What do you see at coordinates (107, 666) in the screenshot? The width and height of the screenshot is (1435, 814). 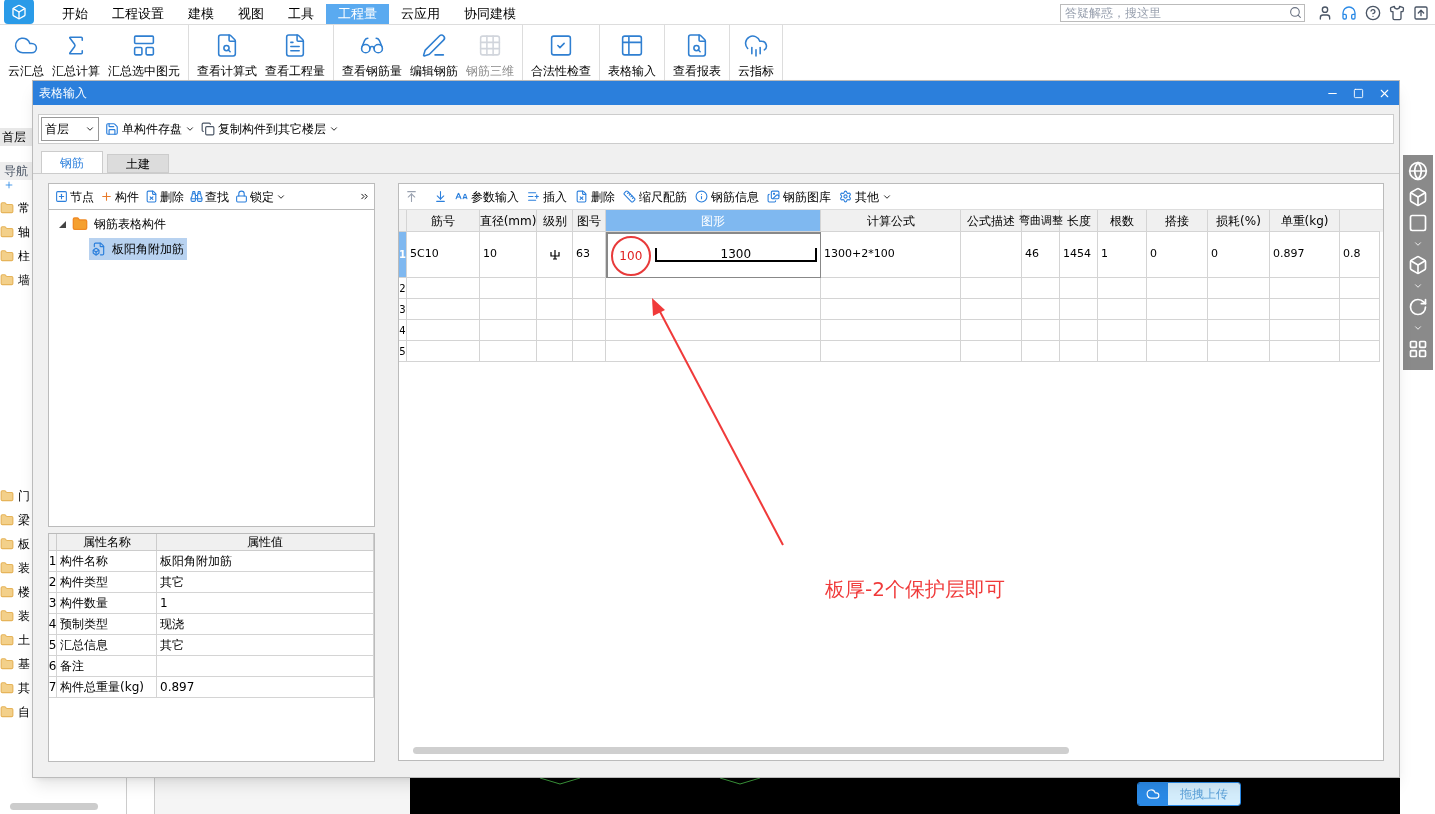 I see `table-cell: 备注` at bounding box center [107, 666].